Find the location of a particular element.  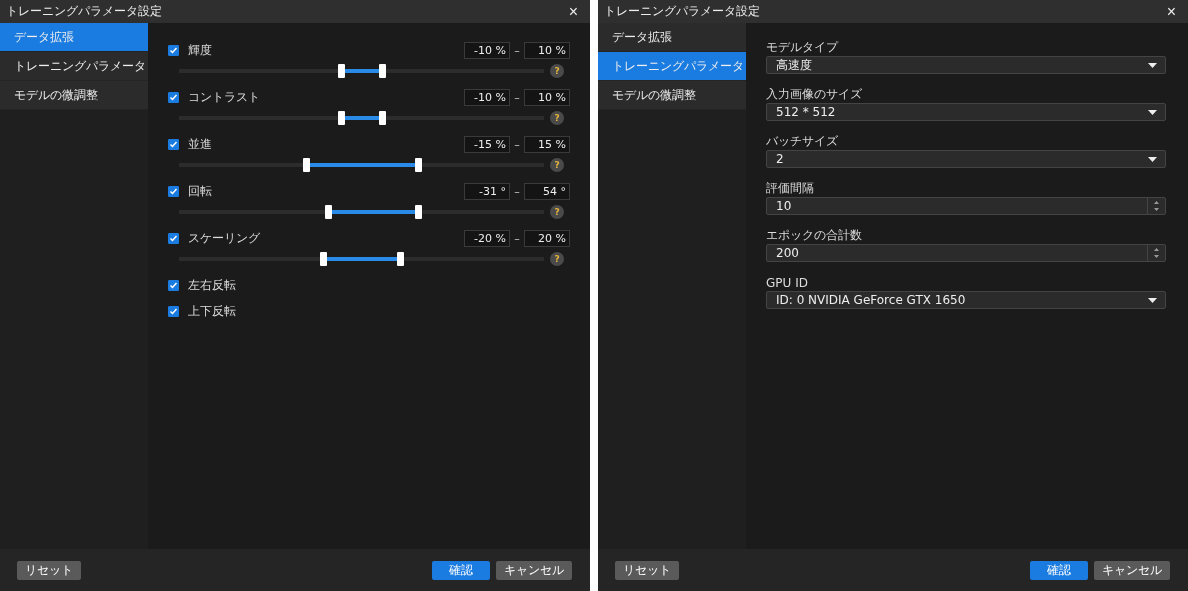

number-field: 200 is located at coordinates (966, 253).